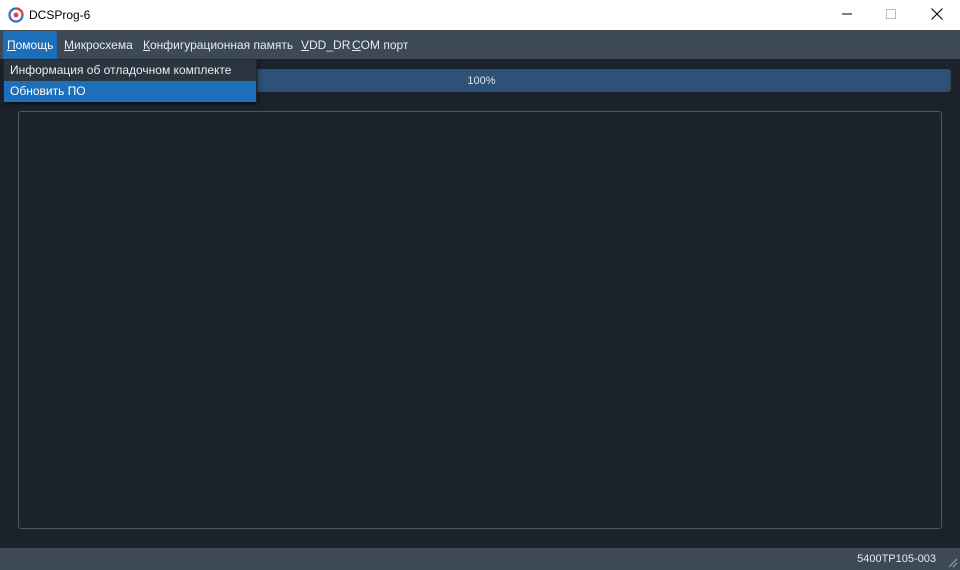 This screenshot has height=570, width=960. I want to click on menu-com-port-mnemonic: C, so click(356, 45).